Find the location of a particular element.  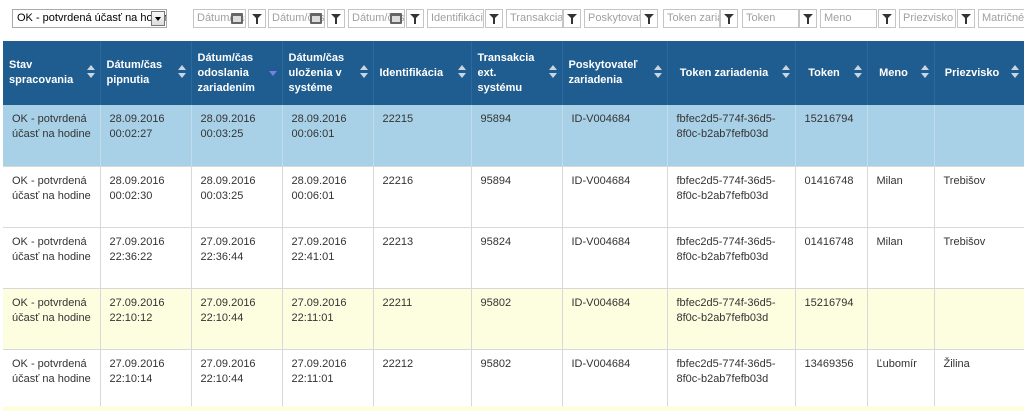

filter-input-registry: Matričné is located at coordinates (1001, 18).